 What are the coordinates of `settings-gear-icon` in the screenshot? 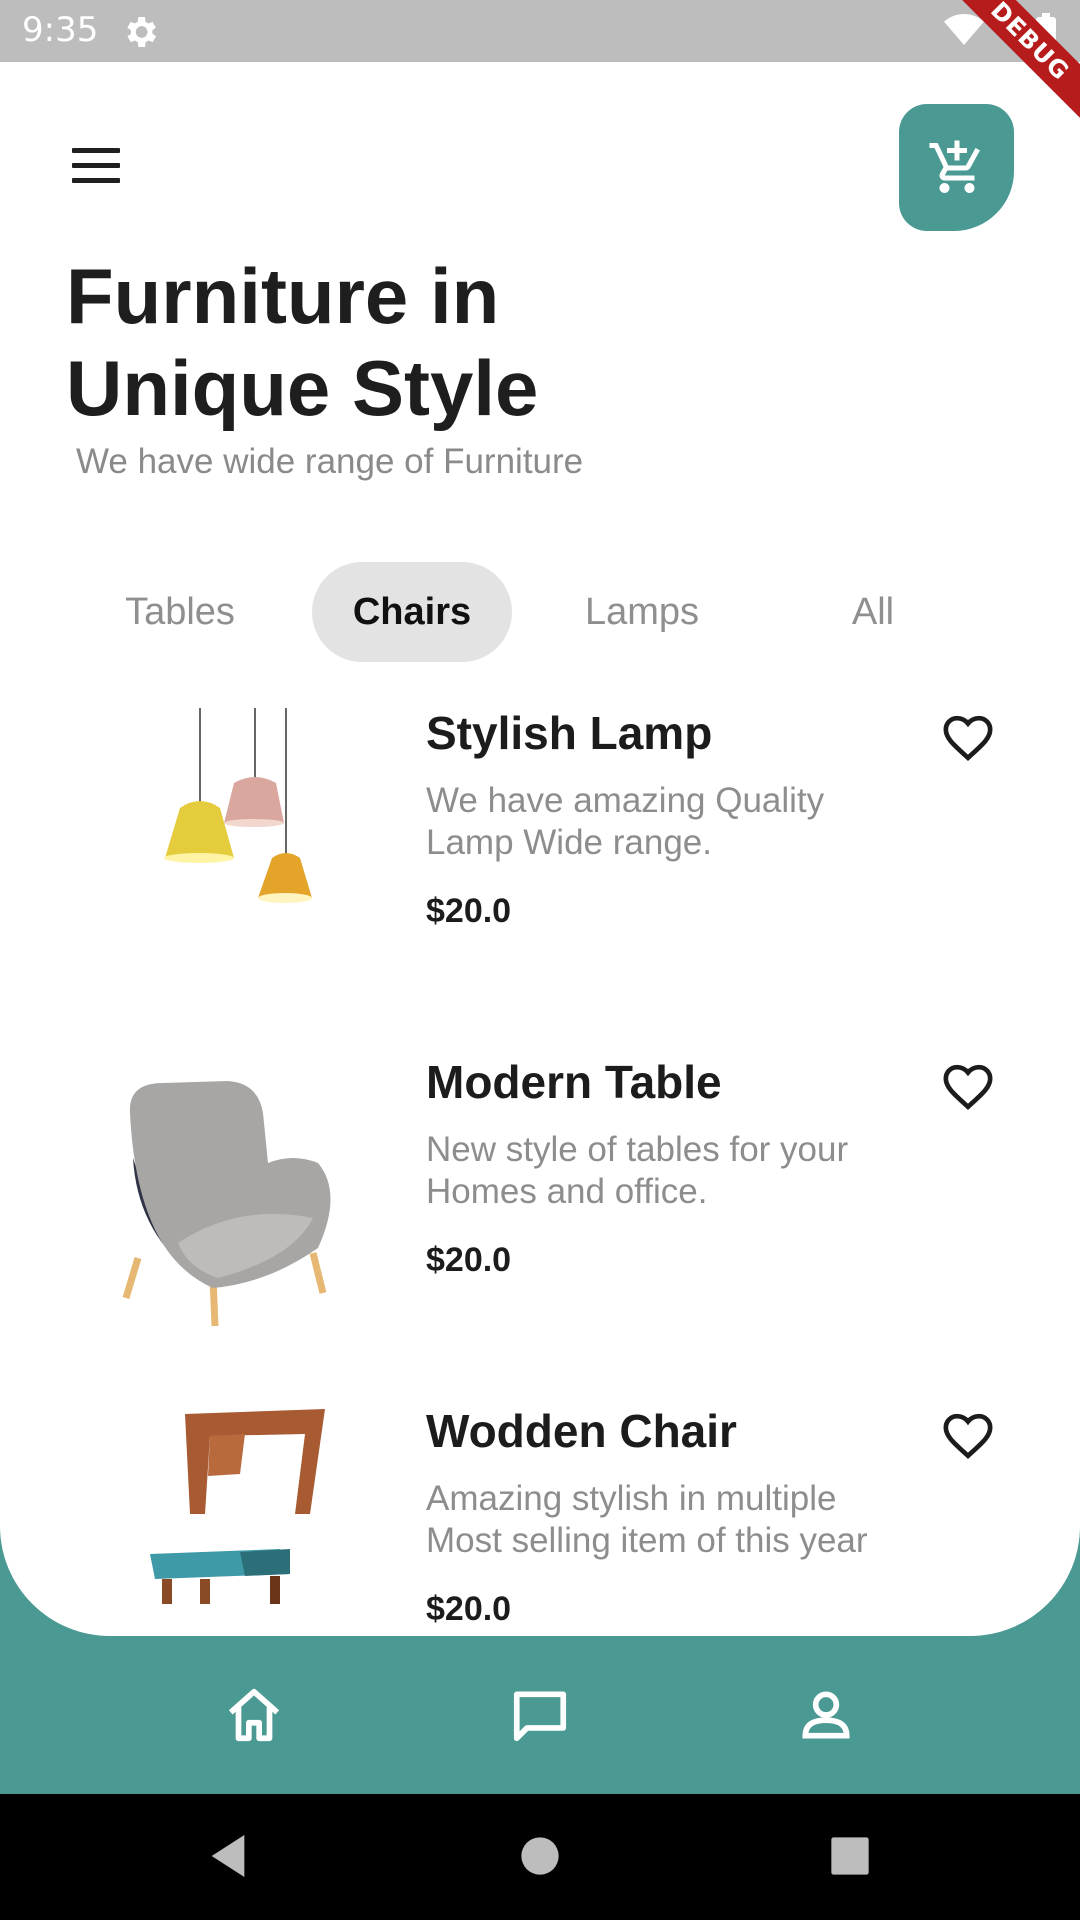 It's located at (141, 32).